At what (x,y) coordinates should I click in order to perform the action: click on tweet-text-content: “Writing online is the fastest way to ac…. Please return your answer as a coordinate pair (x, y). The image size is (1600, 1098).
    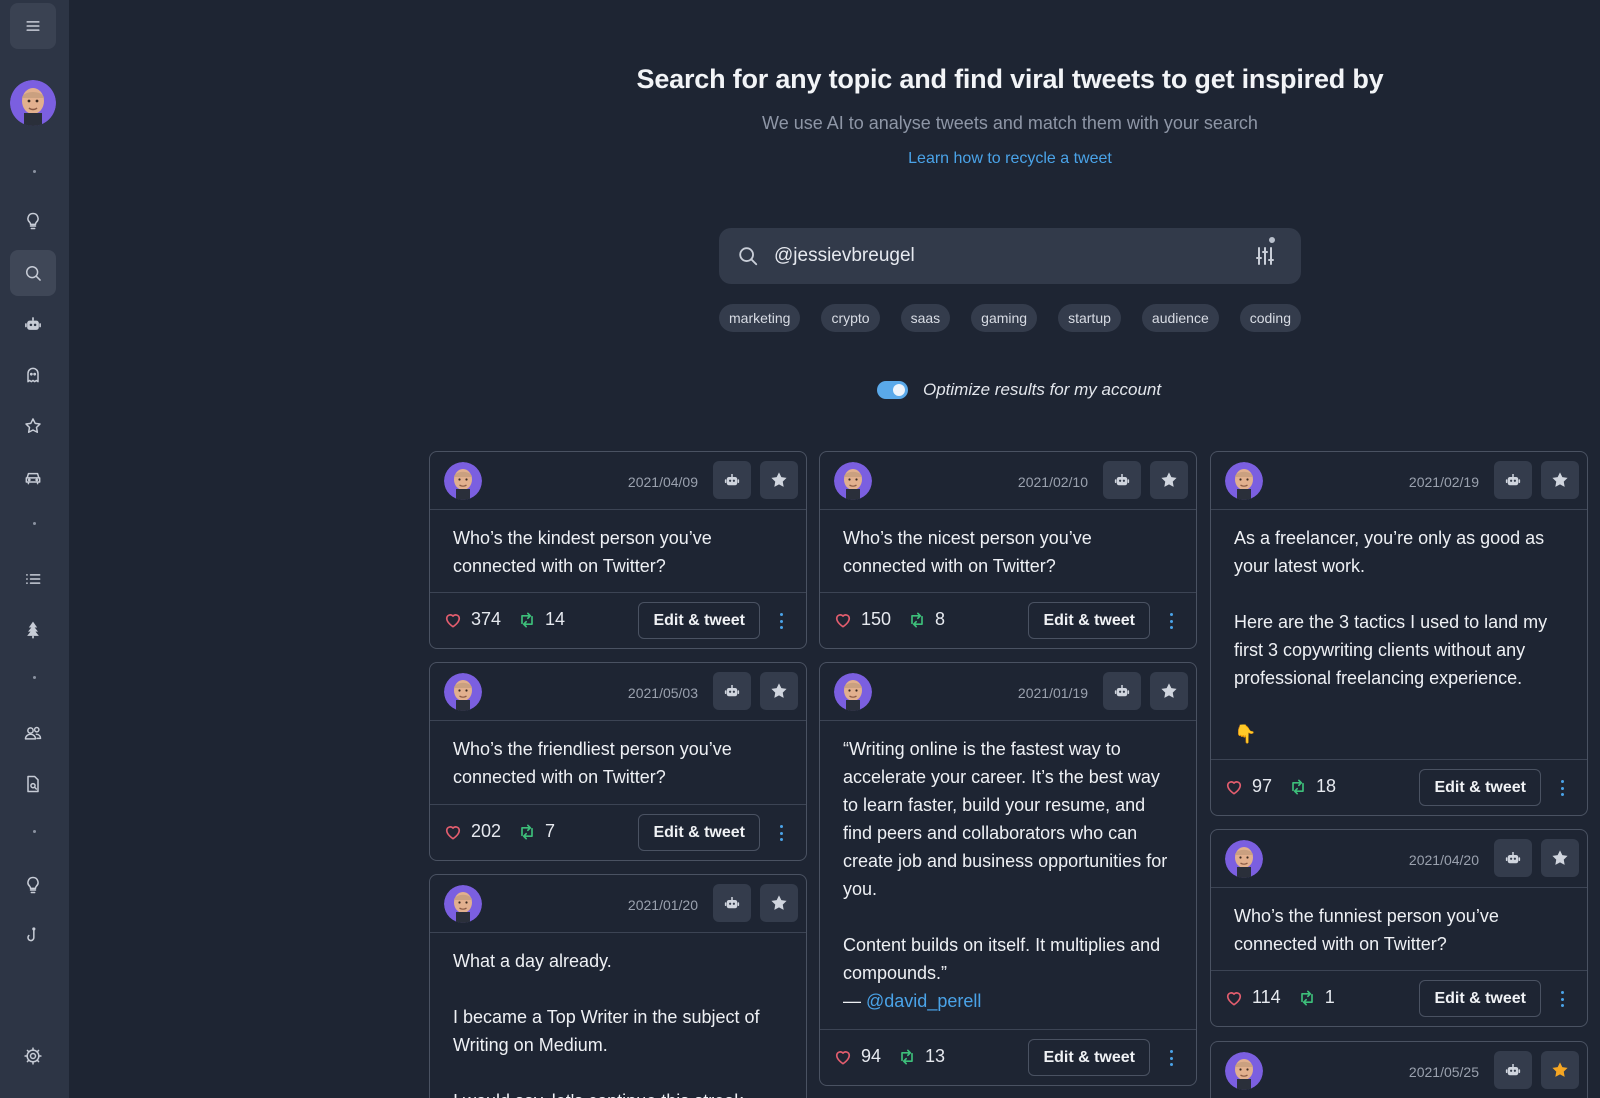
    Looking at the image, I should click on (1005, 861).